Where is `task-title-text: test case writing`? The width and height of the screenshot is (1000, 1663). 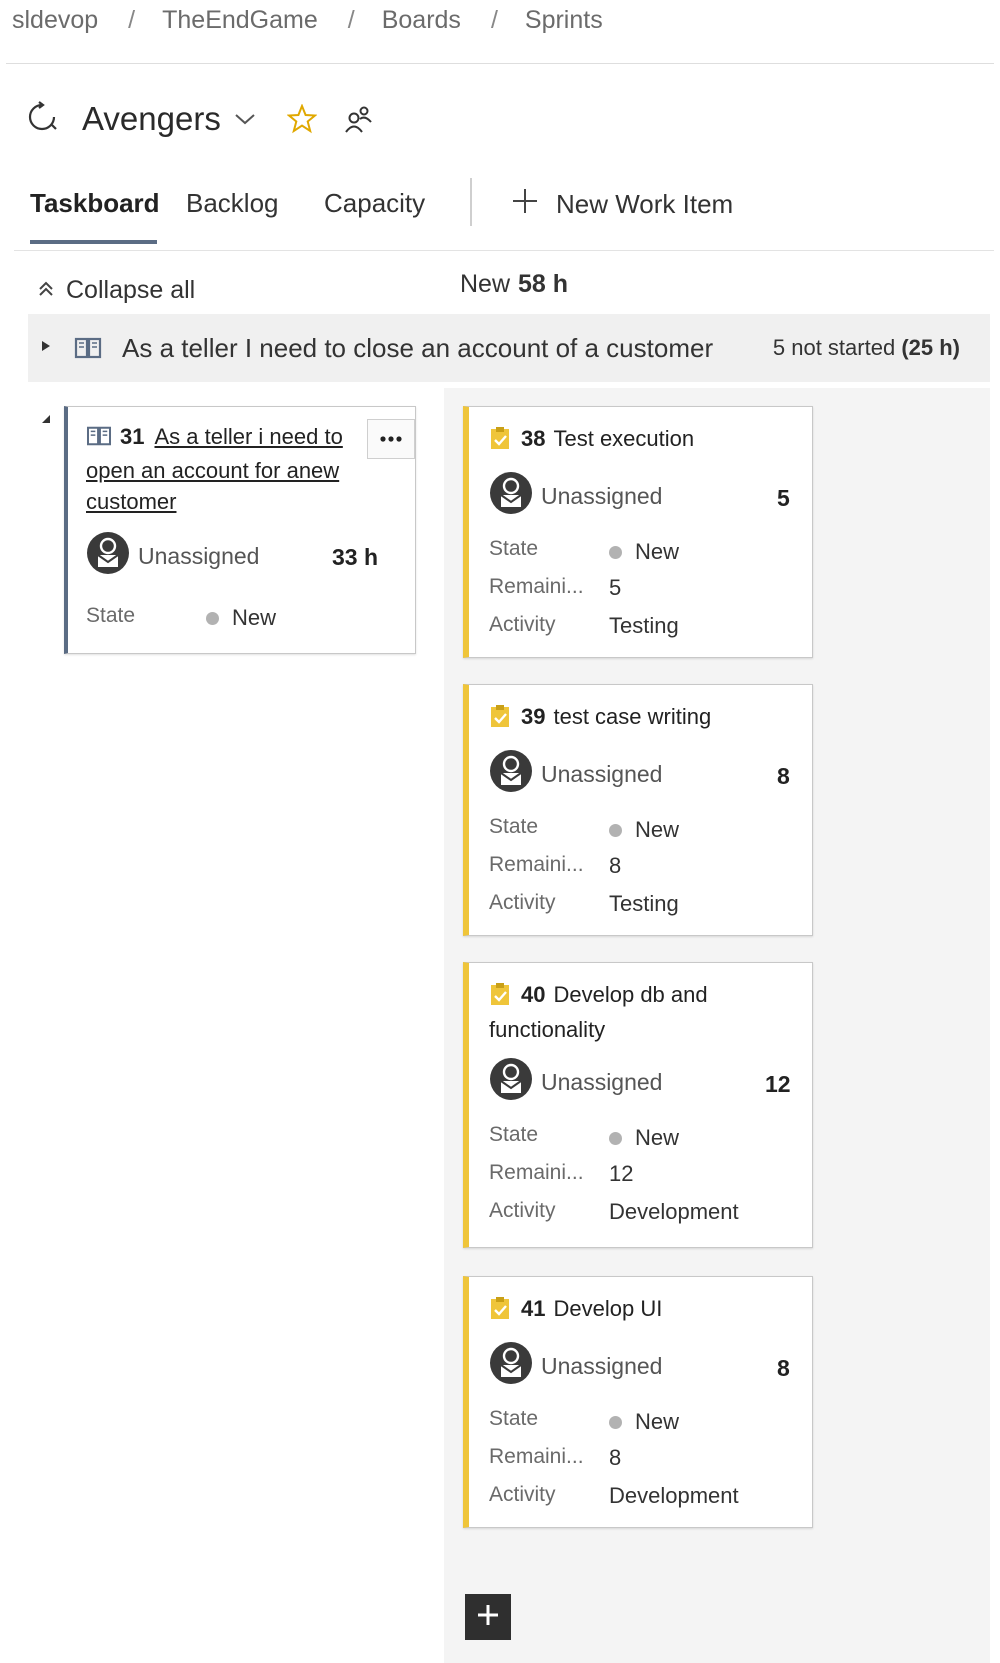 task-title-text: test case writing is located at coordinates (632, 716).